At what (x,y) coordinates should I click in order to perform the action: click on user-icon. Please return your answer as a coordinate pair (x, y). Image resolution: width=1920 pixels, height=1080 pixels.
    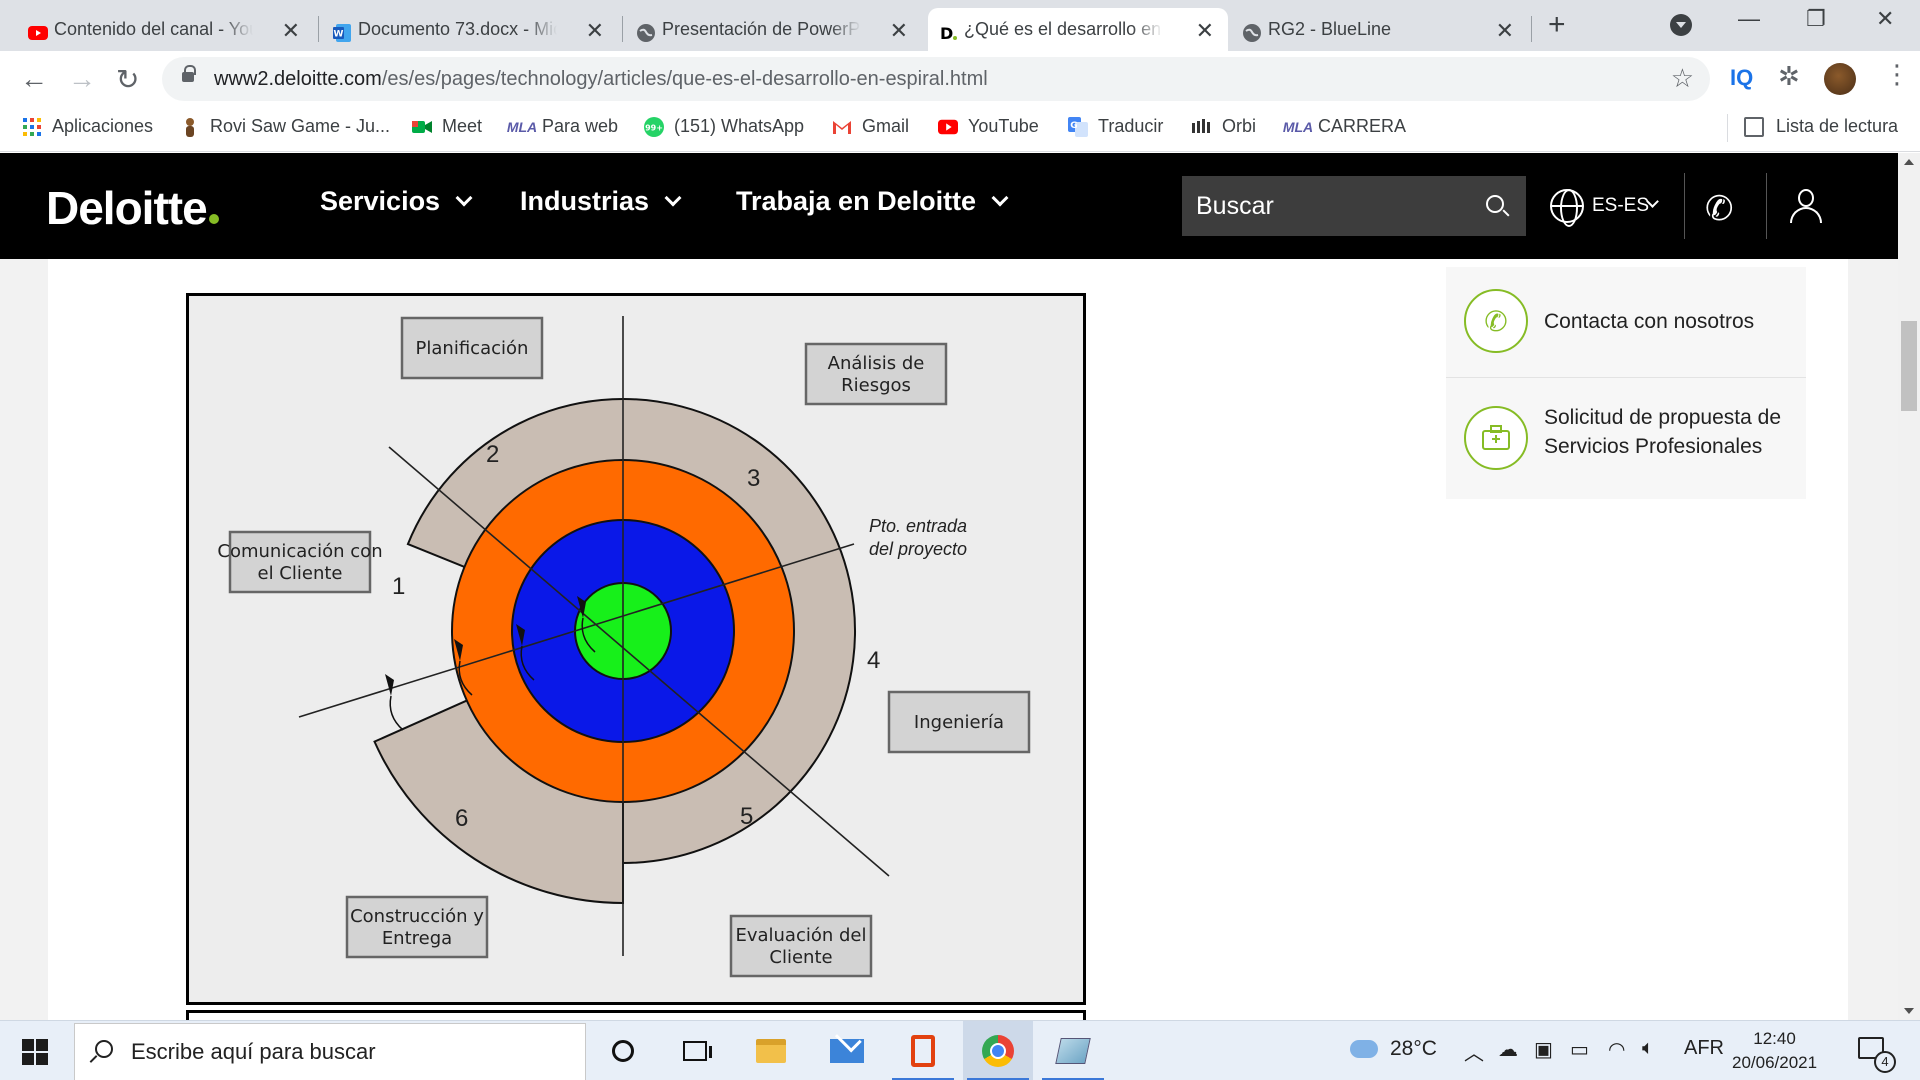
    Looking at the image, I should click on (1806, 207).